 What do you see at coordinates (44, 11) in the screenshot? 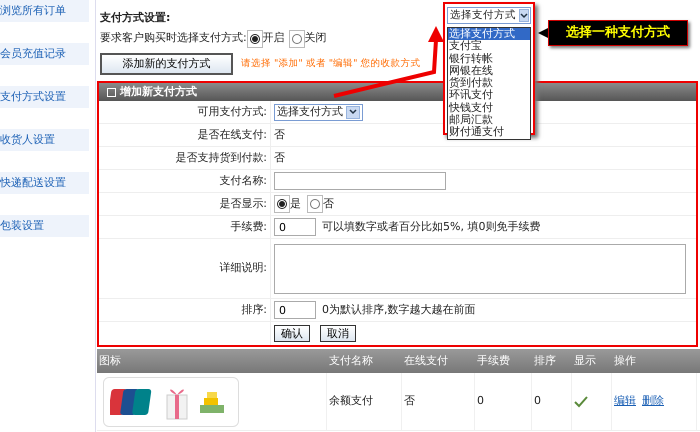
I see `sidebar-item: 浏览所有订单` at bounding box center [44, 11].